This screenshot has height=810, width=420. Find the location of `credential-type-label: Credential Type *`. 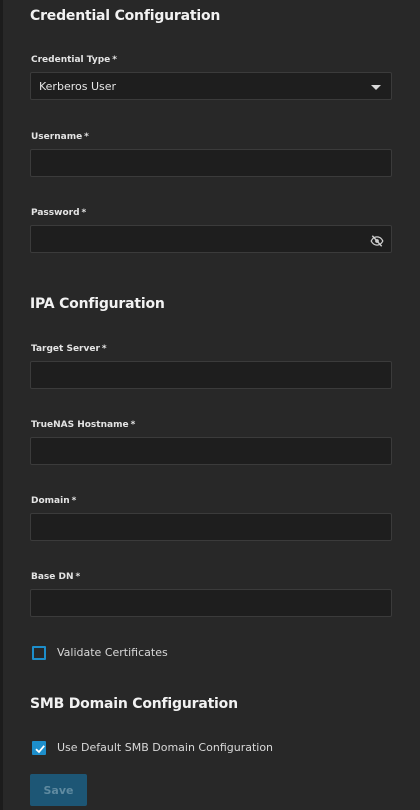

credential-type-label: Credential Type * is located at coordinates (74, 60).